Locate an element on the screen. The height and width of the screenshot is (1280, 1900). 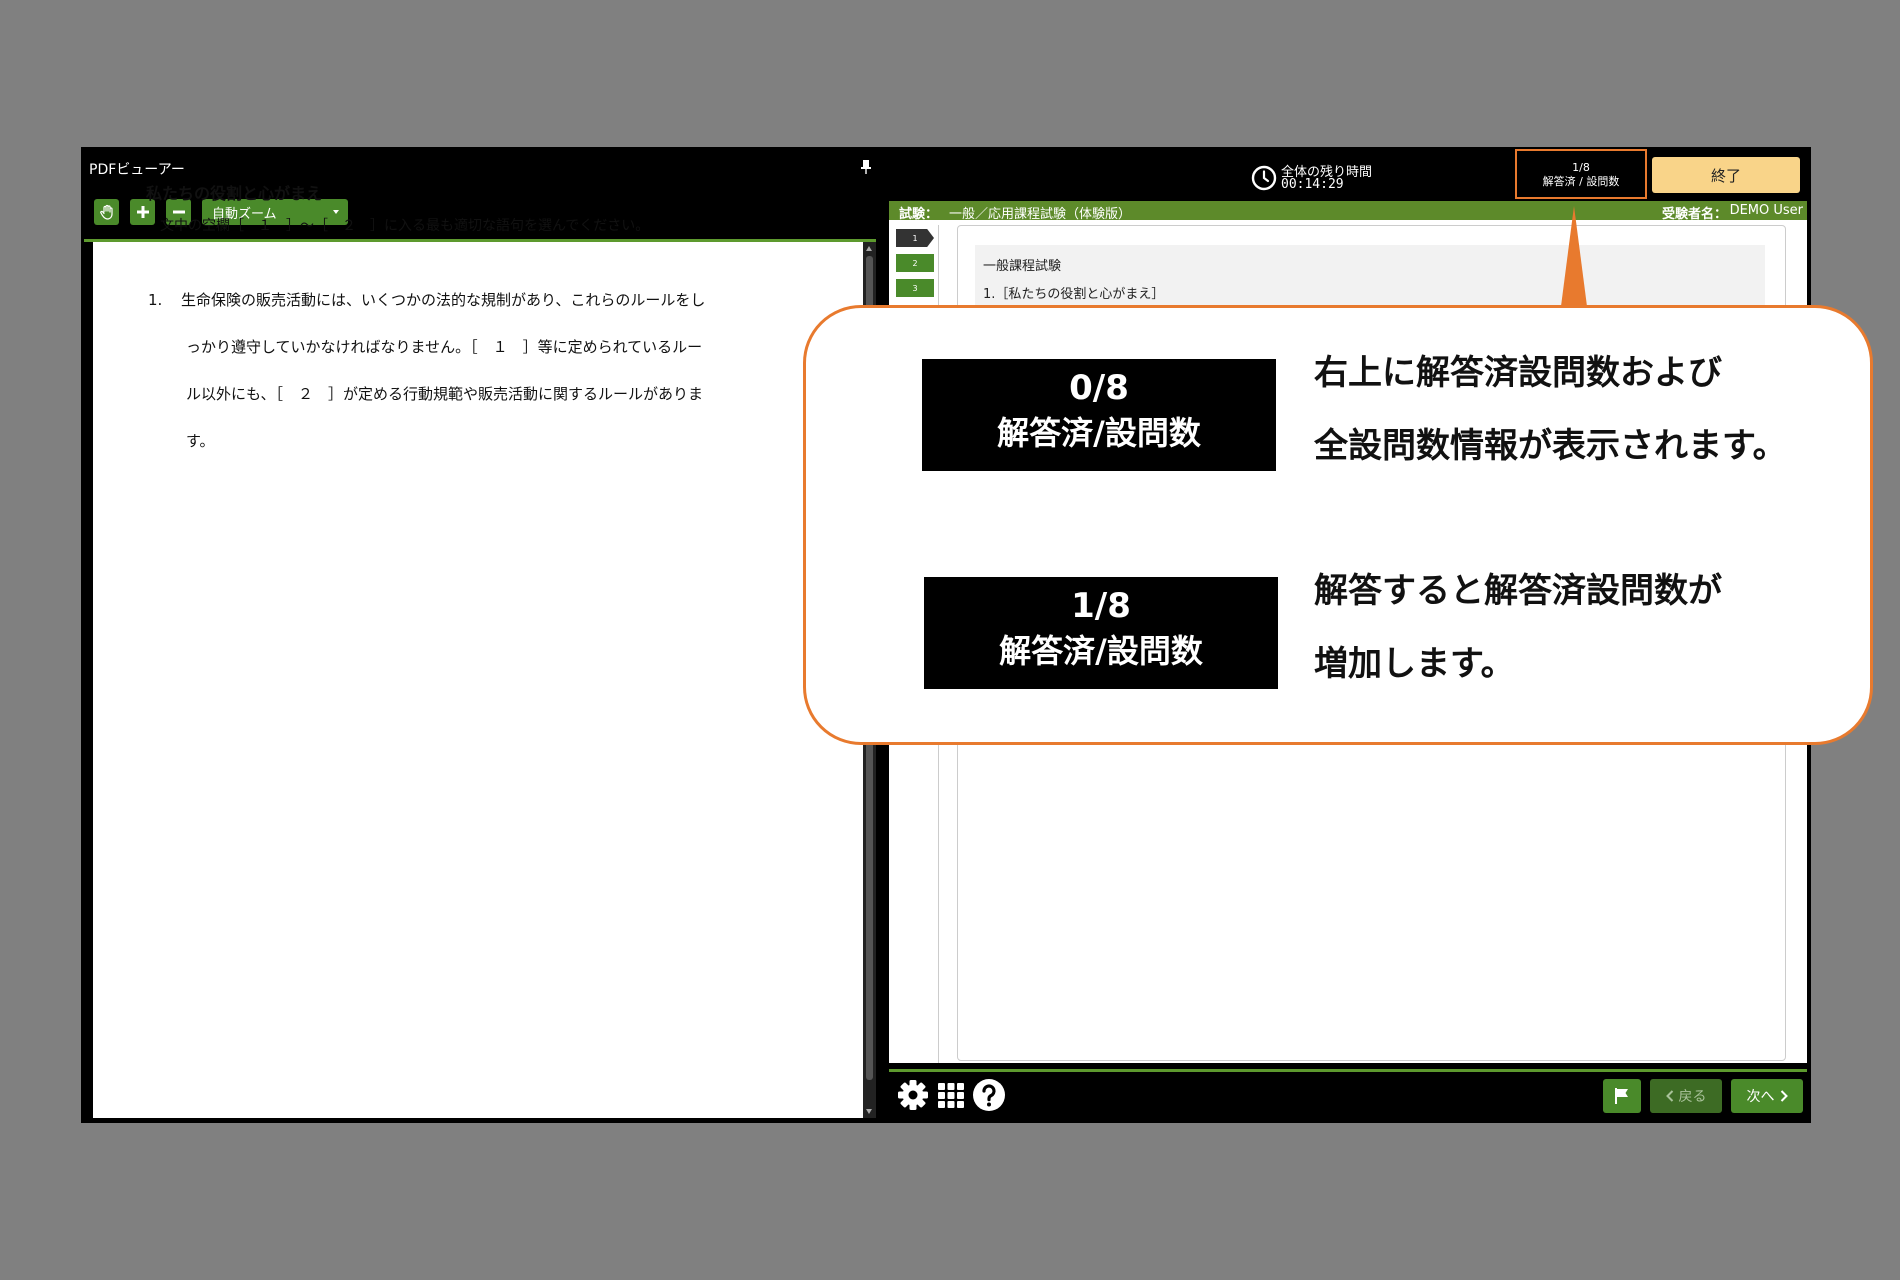
next-button-label: 次へ is located at coordinates (1760, 1097).